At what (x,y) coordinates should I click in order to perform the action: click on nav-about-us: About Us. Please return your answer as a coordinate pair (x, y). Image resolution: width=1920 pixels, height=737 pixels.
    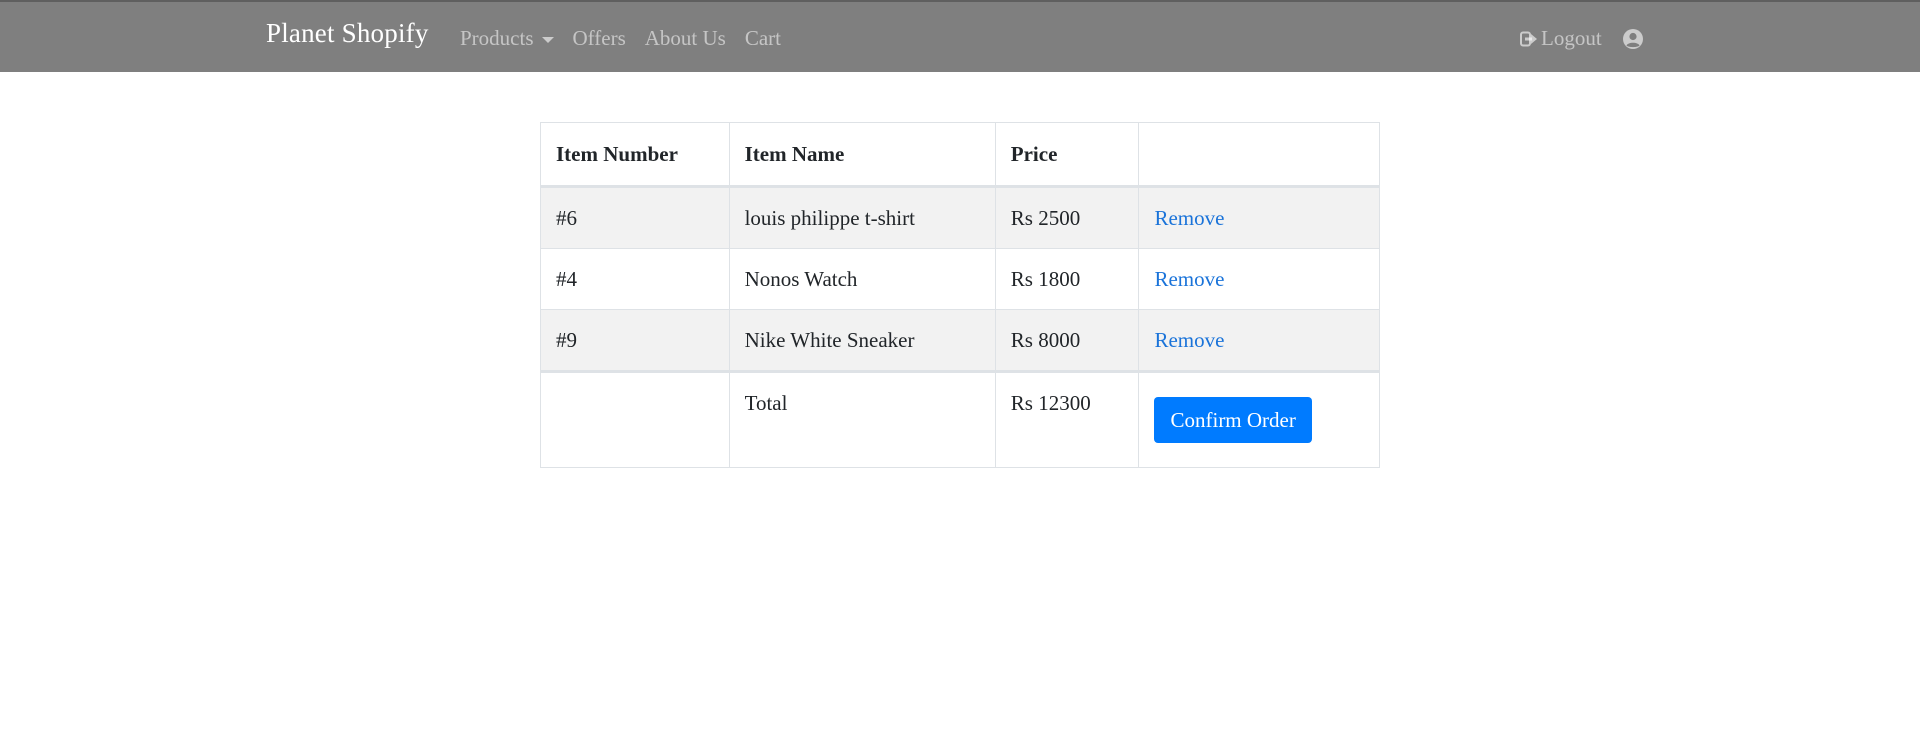
    Looking at the image, I should click on (685, 38).